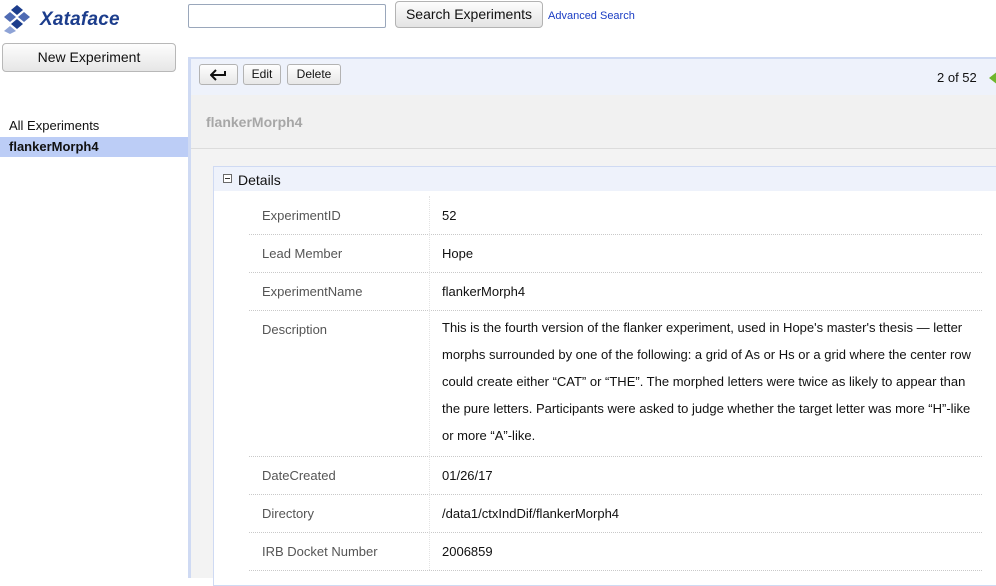  Describe the element at coordinates (80, 19) in the screenshot. I see `app-name: Xataface` at that location.